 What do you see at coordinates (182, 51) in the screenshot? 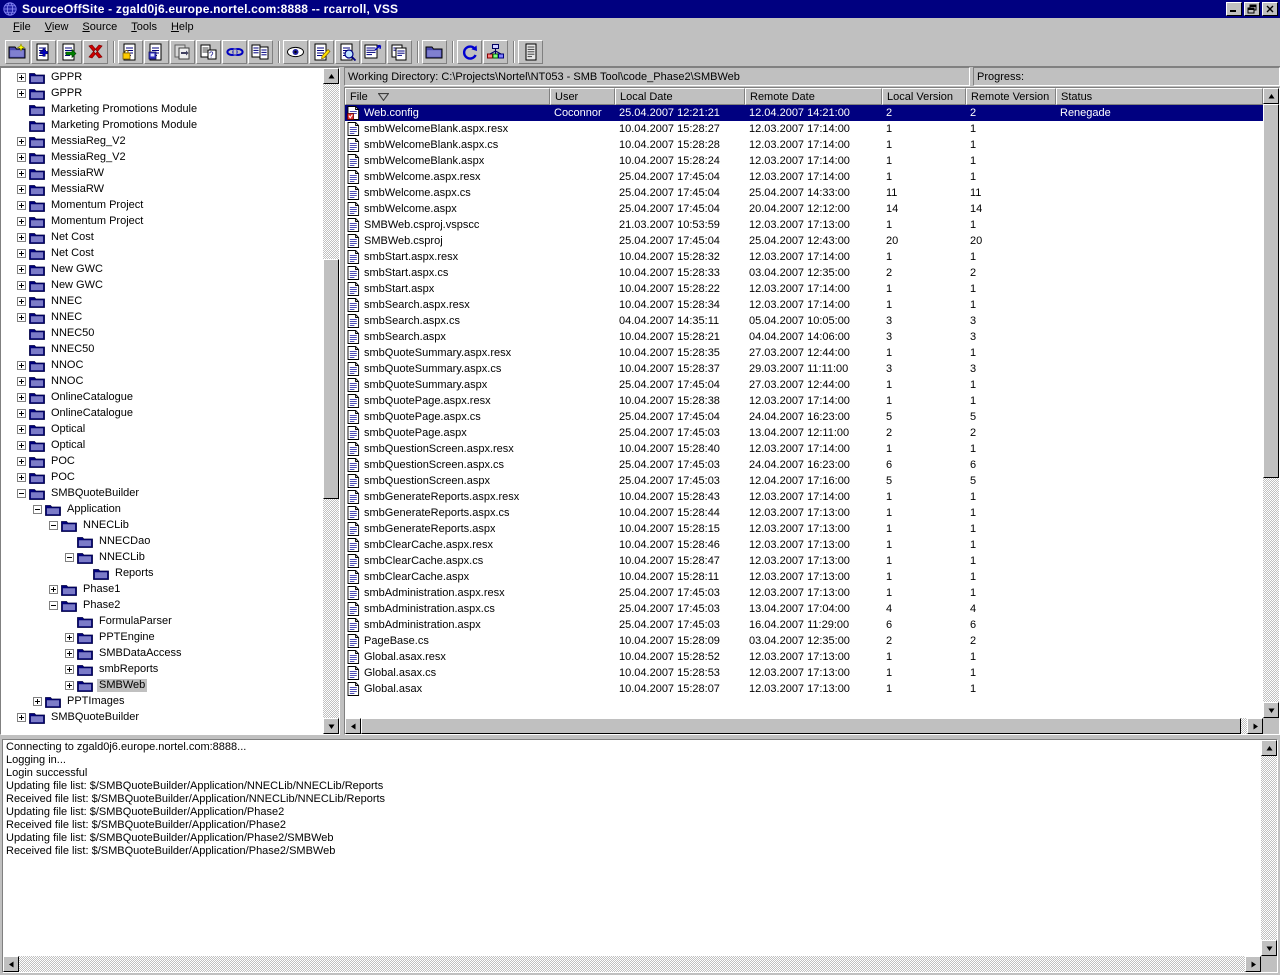
I see `undo-checkout-button` at bounding box center [182, 51].